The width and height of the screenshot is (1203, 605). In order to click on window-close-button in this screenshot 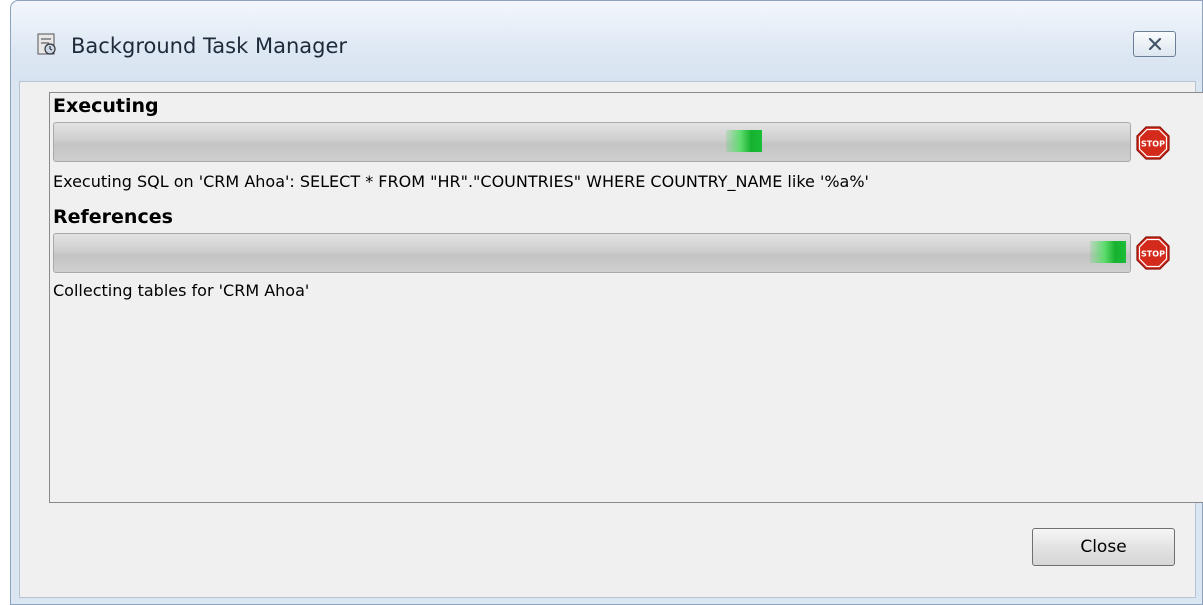, I will do `click(1154, 44)`.